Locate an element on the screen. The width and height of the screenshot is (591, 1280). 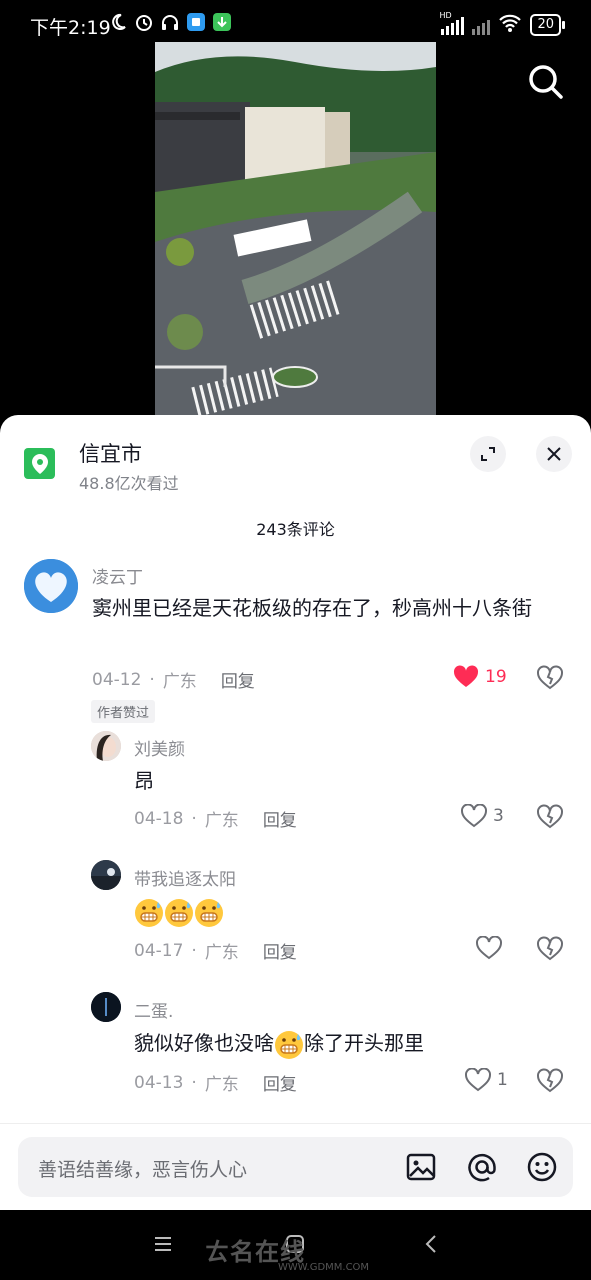
search-icon is located at coordinates (546, 82).